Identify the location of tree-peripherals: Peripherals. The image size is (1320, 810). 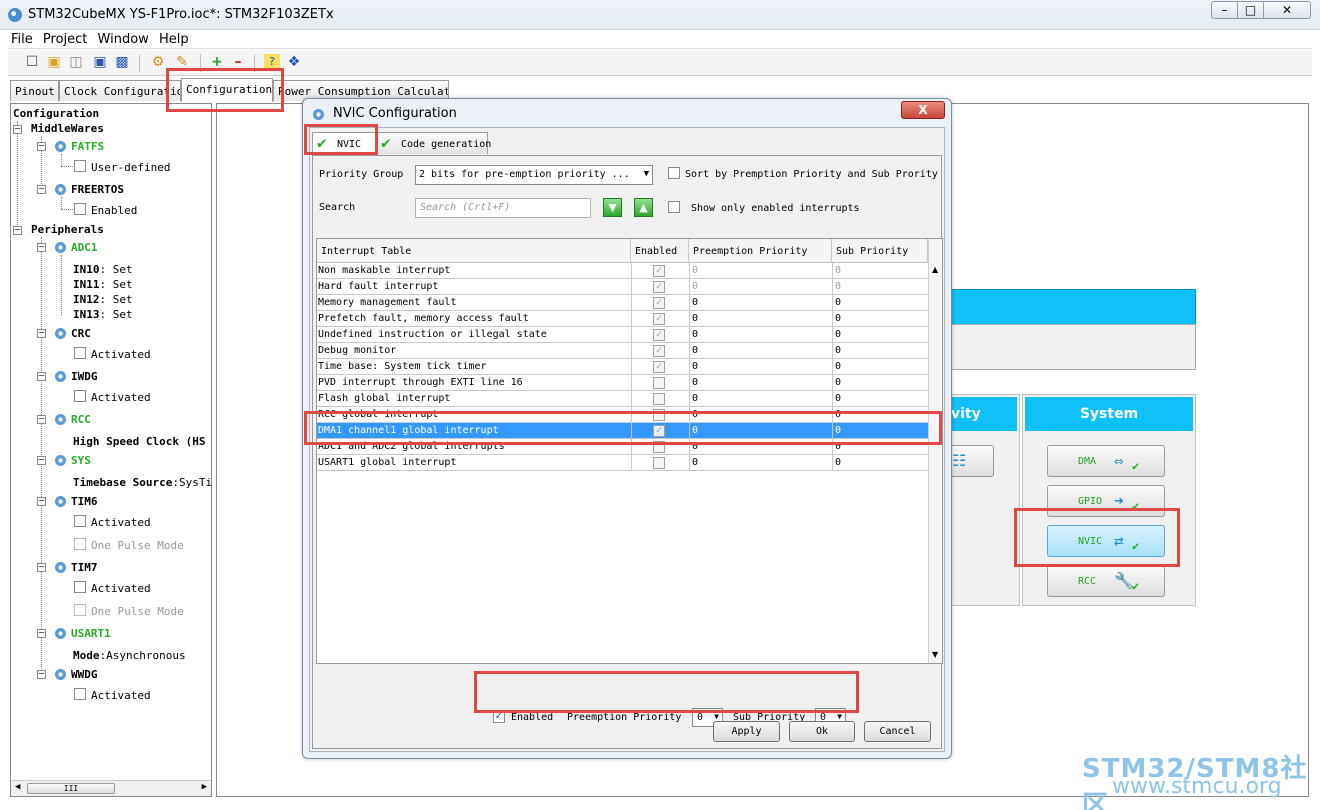
(67, 229).